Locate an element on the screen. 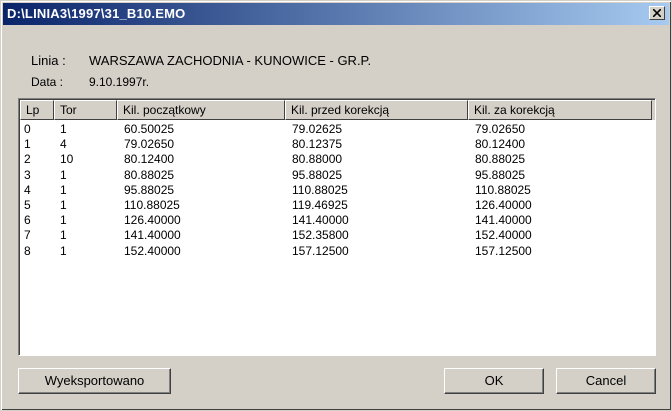 This screenshot has height=411, width=672. table-row: 8 1 152.40000 157.12500 157.12500 is located at coordinates (337, 251).